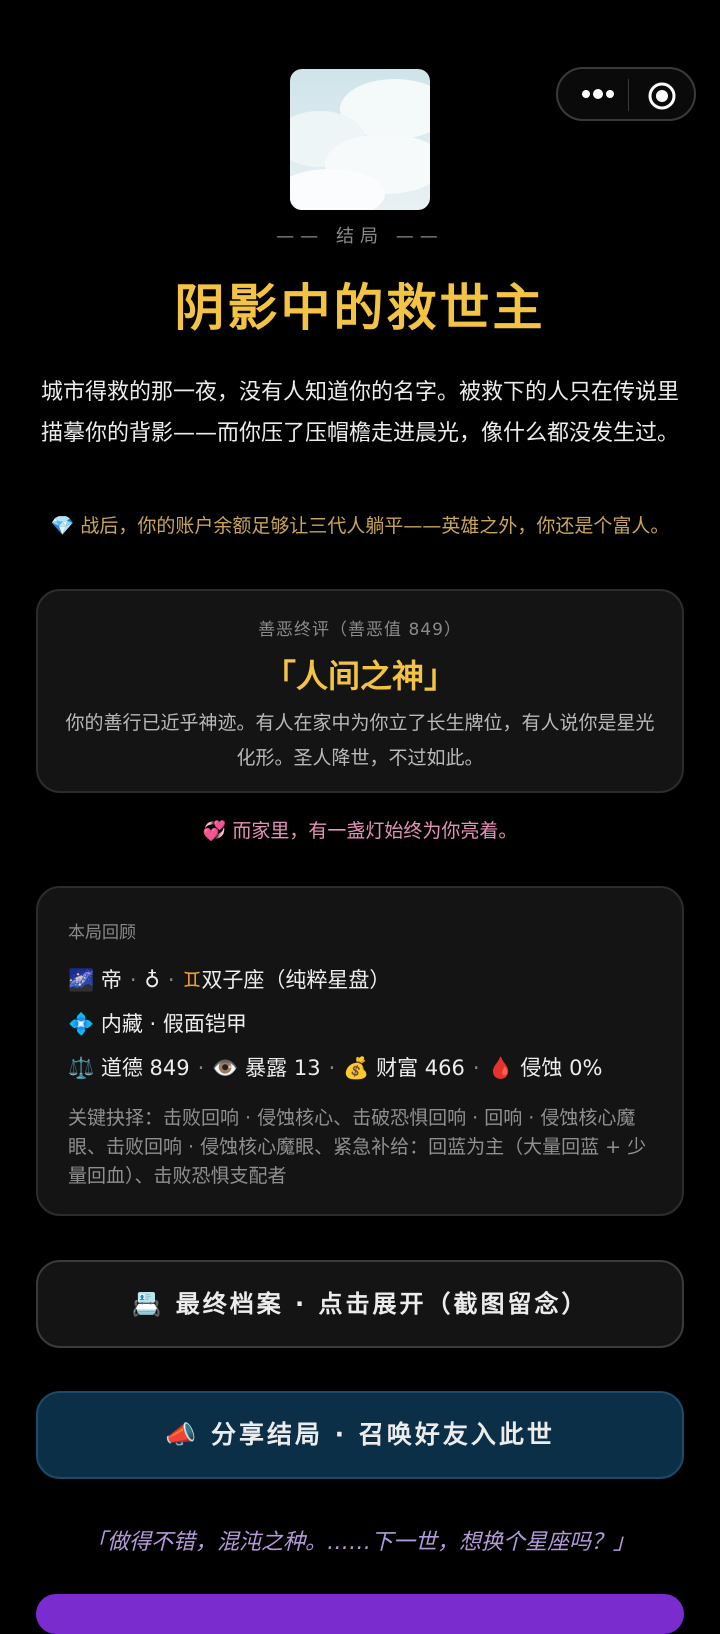 The width and height of the screenshot is (720, 1634). Describe the element at coordinates (102, 933) in the screenshot. I see `recap-label: 本局回顾` at that location.